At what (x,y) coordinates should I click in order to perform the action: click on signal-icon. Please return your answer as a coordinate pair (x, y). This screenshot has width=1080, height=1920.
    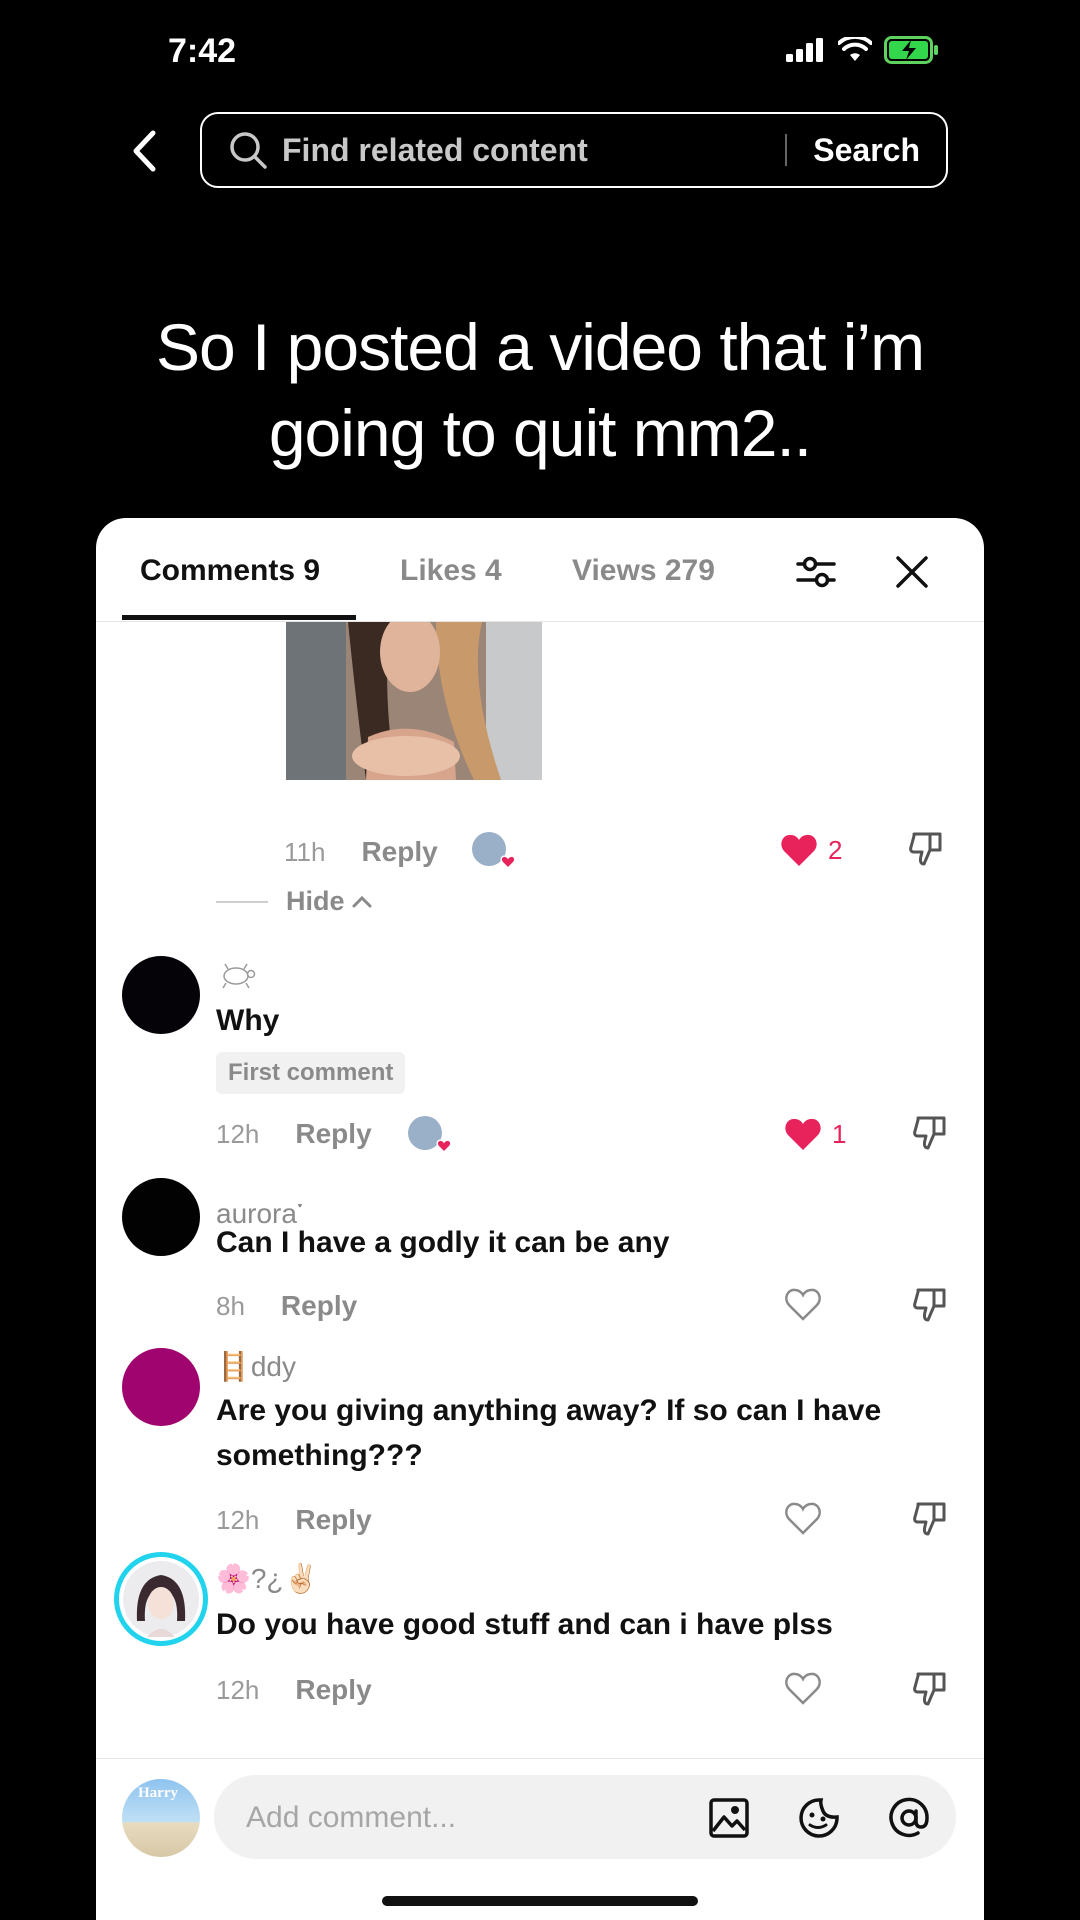
    Looking at the image, I should click on (804, 50).